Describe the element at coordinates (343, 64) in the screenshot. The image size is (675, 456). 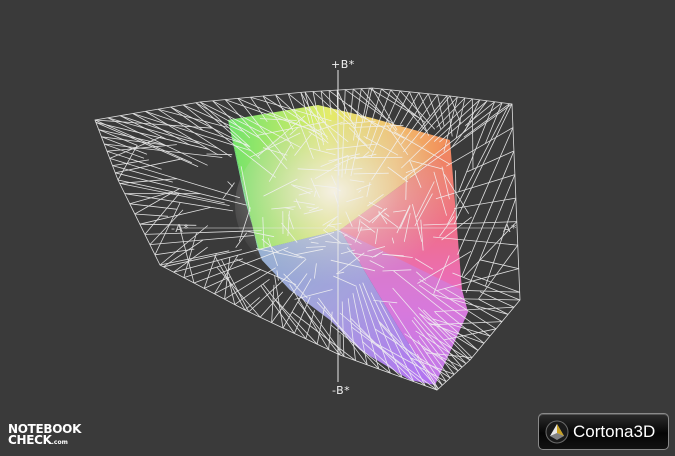
I see `b-plus-axis-label: +B*` at that location.